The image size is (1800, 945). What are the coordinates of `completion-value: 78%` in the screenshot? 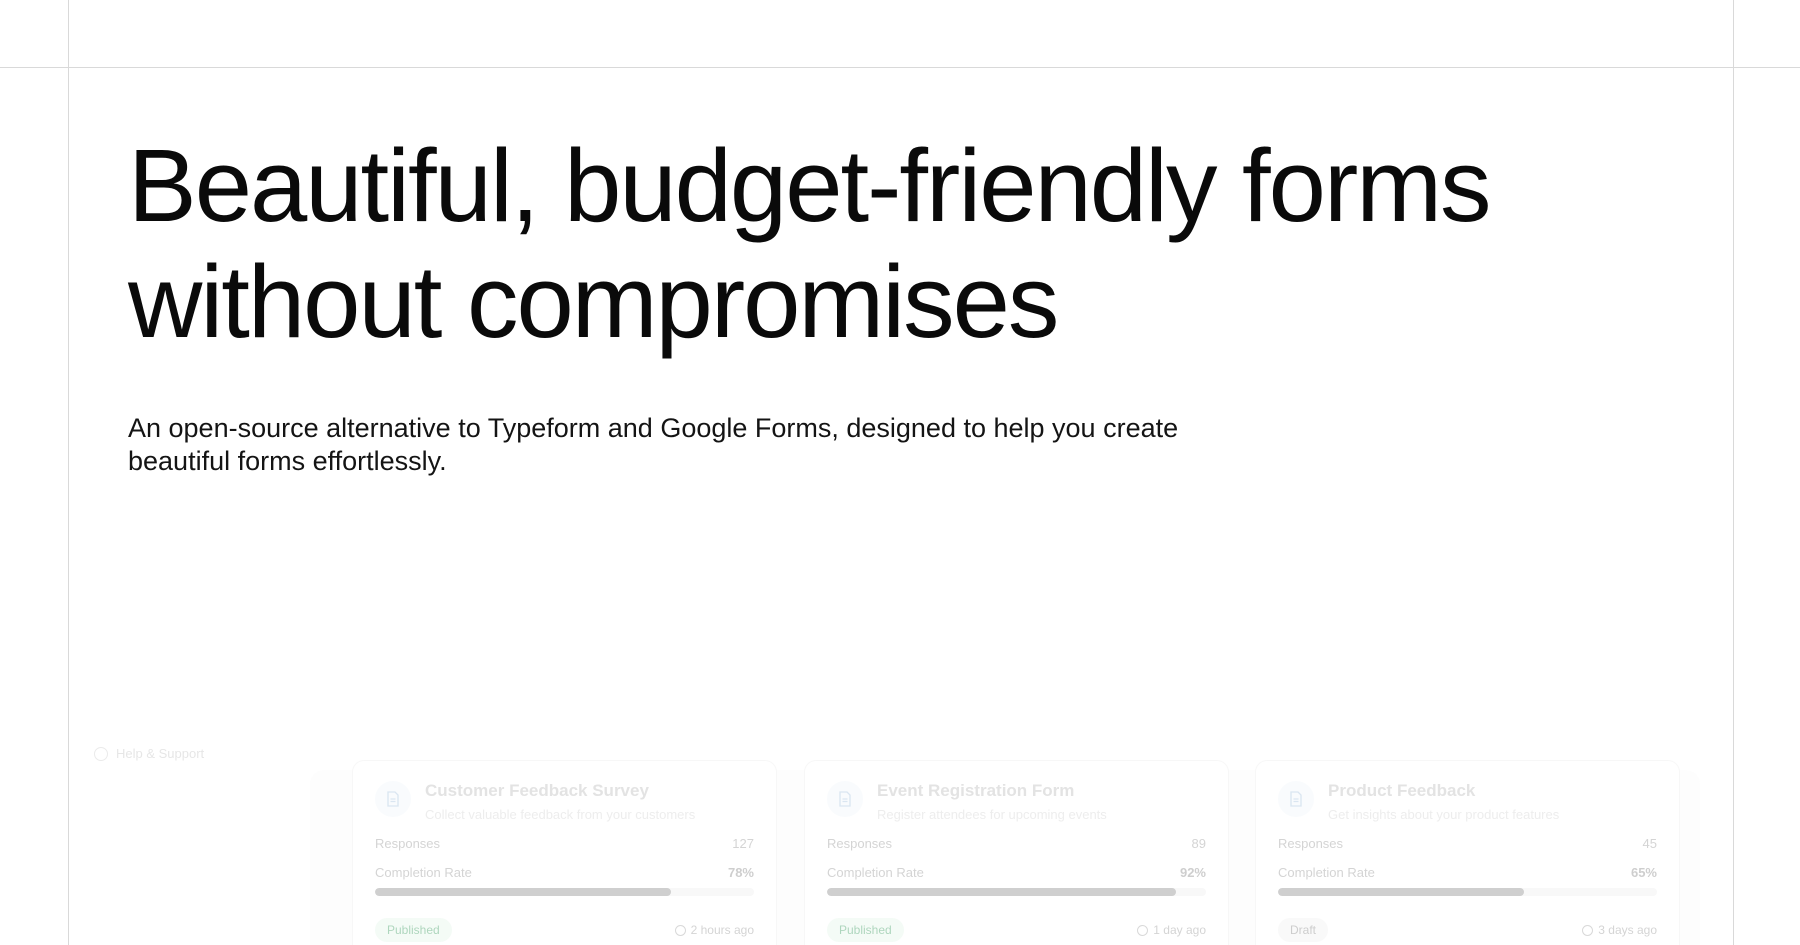 It's located at (740, 872).